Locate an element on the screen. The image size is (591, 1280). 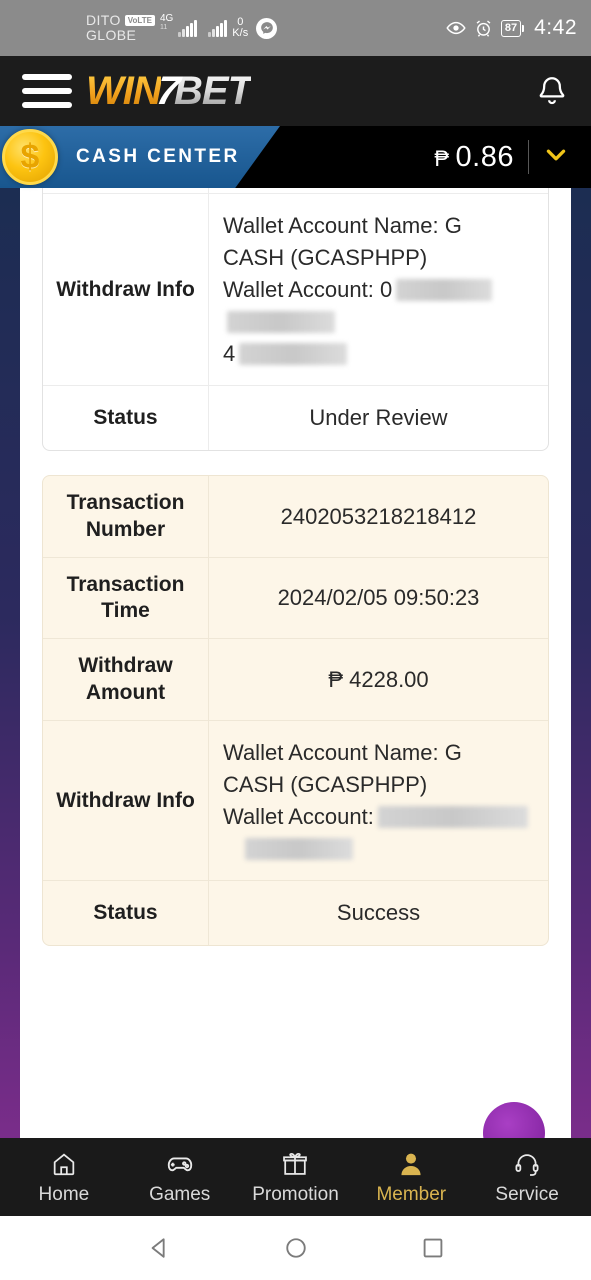
table-row: Status Under Review is located at coordinates (295, 418).